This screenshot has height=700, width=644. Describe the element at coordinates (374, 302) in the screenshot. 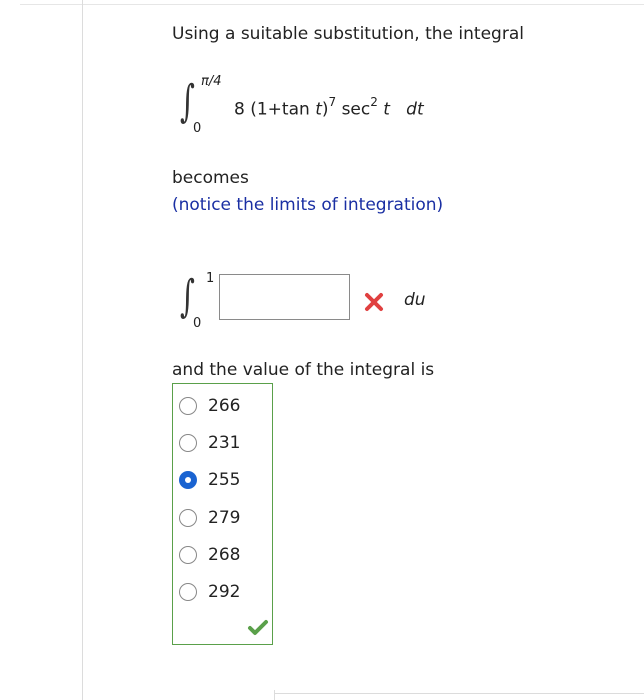

I see `x-mark-icon` at that location.